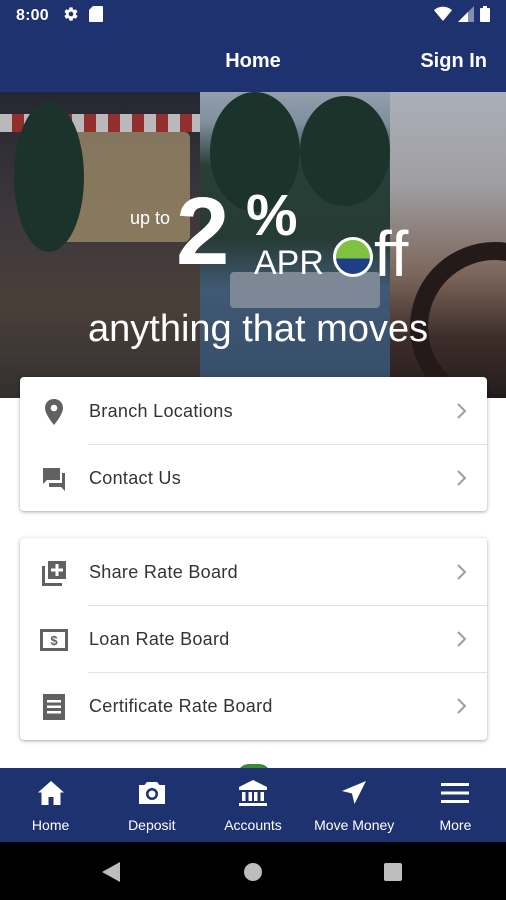 This screenshot has height=900, width=506. I want to click on promo-rate-percent: %, so click(272, 215).